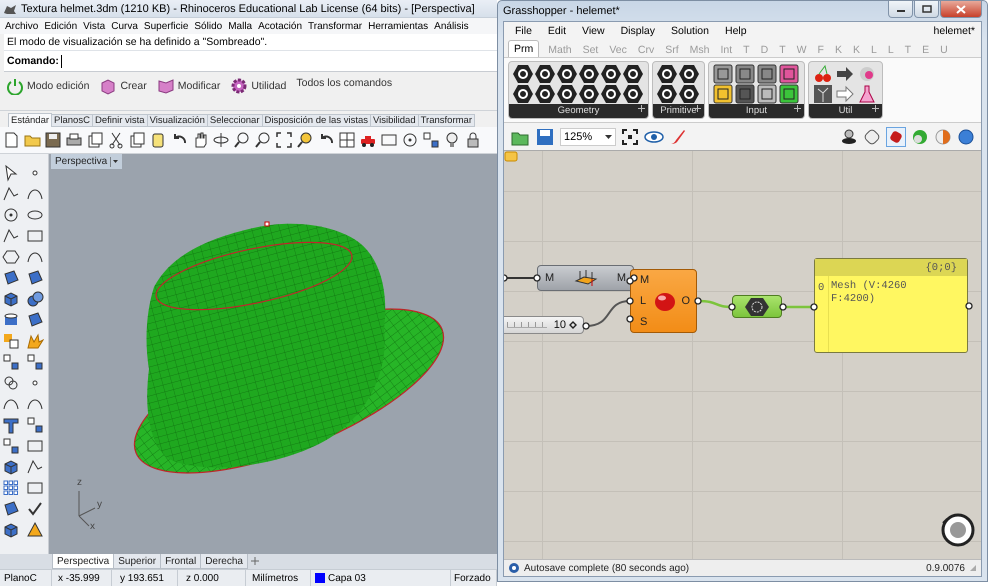 Image resolution: width=988 pixels, height=586 pixels. What do you see at coordinates (690, 31) in the screenshot?
I see `menu-item: Solution` at bounding box center [690, 31].